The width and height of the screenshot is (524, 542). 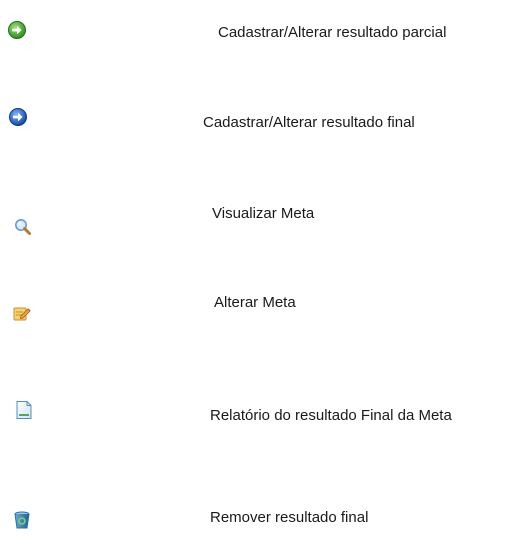 What do you see at coordinates (289, 517) in the screenshot?
I see `legend-item-label: Remover resultado final` at bounding box center [289, 517].